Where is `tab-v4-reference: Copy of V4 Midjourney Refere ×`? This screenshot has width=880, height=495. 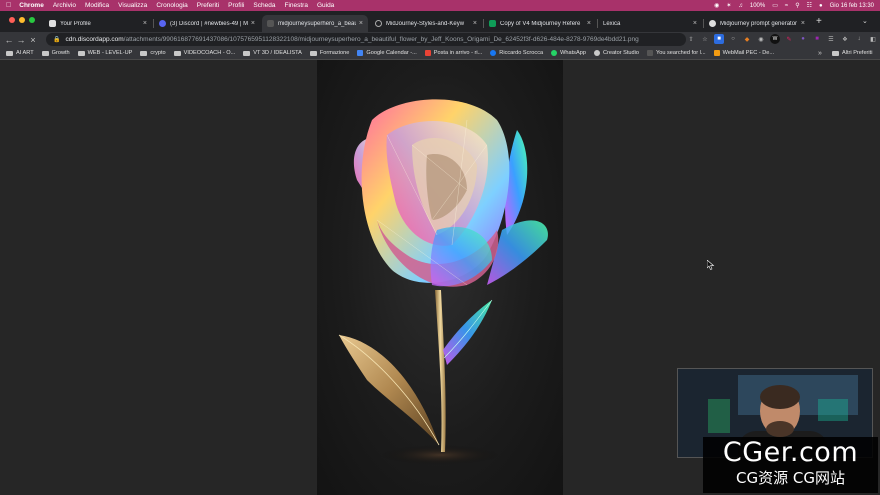
tab-v4-reference: Copy of V4 Midjourney Refere × is located at coordinates (540, 23).